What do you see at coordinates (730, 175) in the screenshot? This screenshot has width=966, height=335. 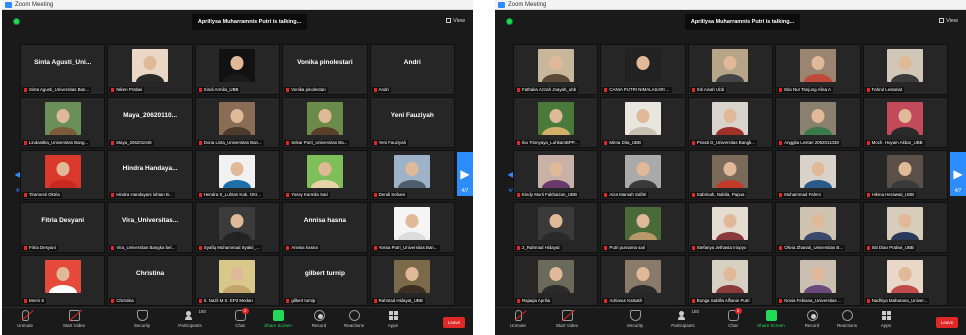 I see `video-tile: Sabrinah, Nabila, Papua` at bounding box center [730, 175].